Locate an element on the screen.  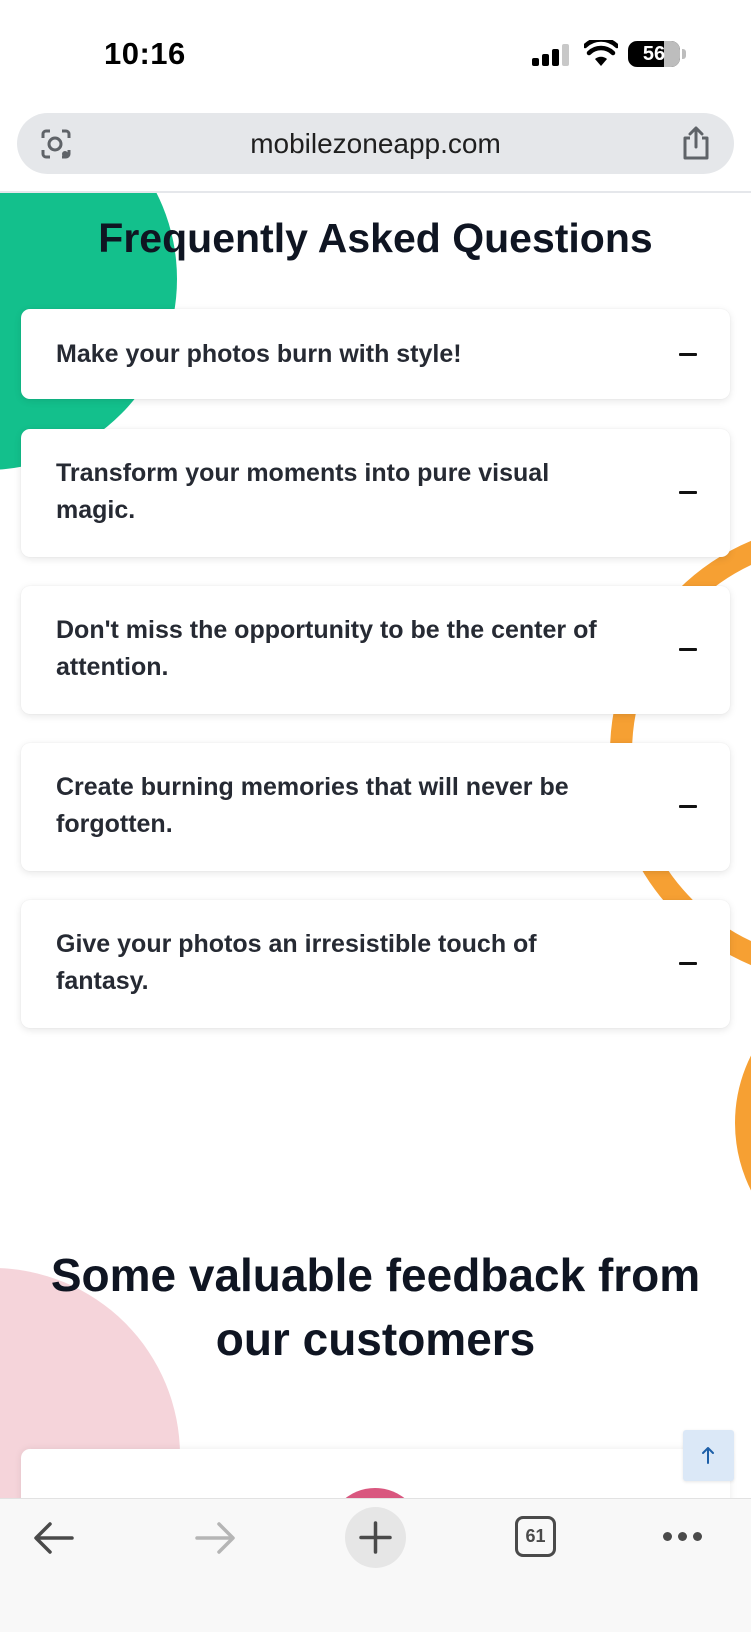
status-time: 10:16 is located at coordinates (145, 53).